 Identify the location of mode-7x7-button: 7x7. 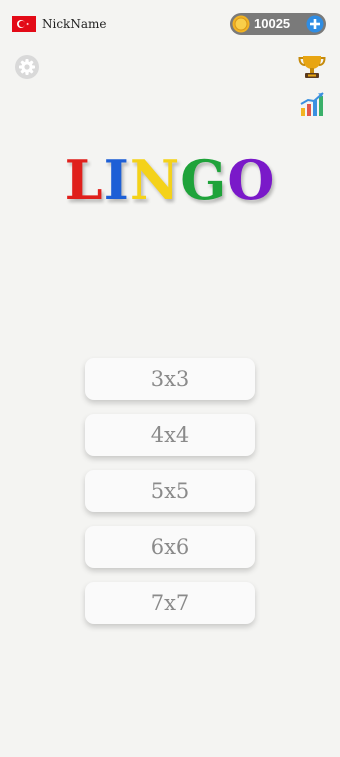
(170, 603).